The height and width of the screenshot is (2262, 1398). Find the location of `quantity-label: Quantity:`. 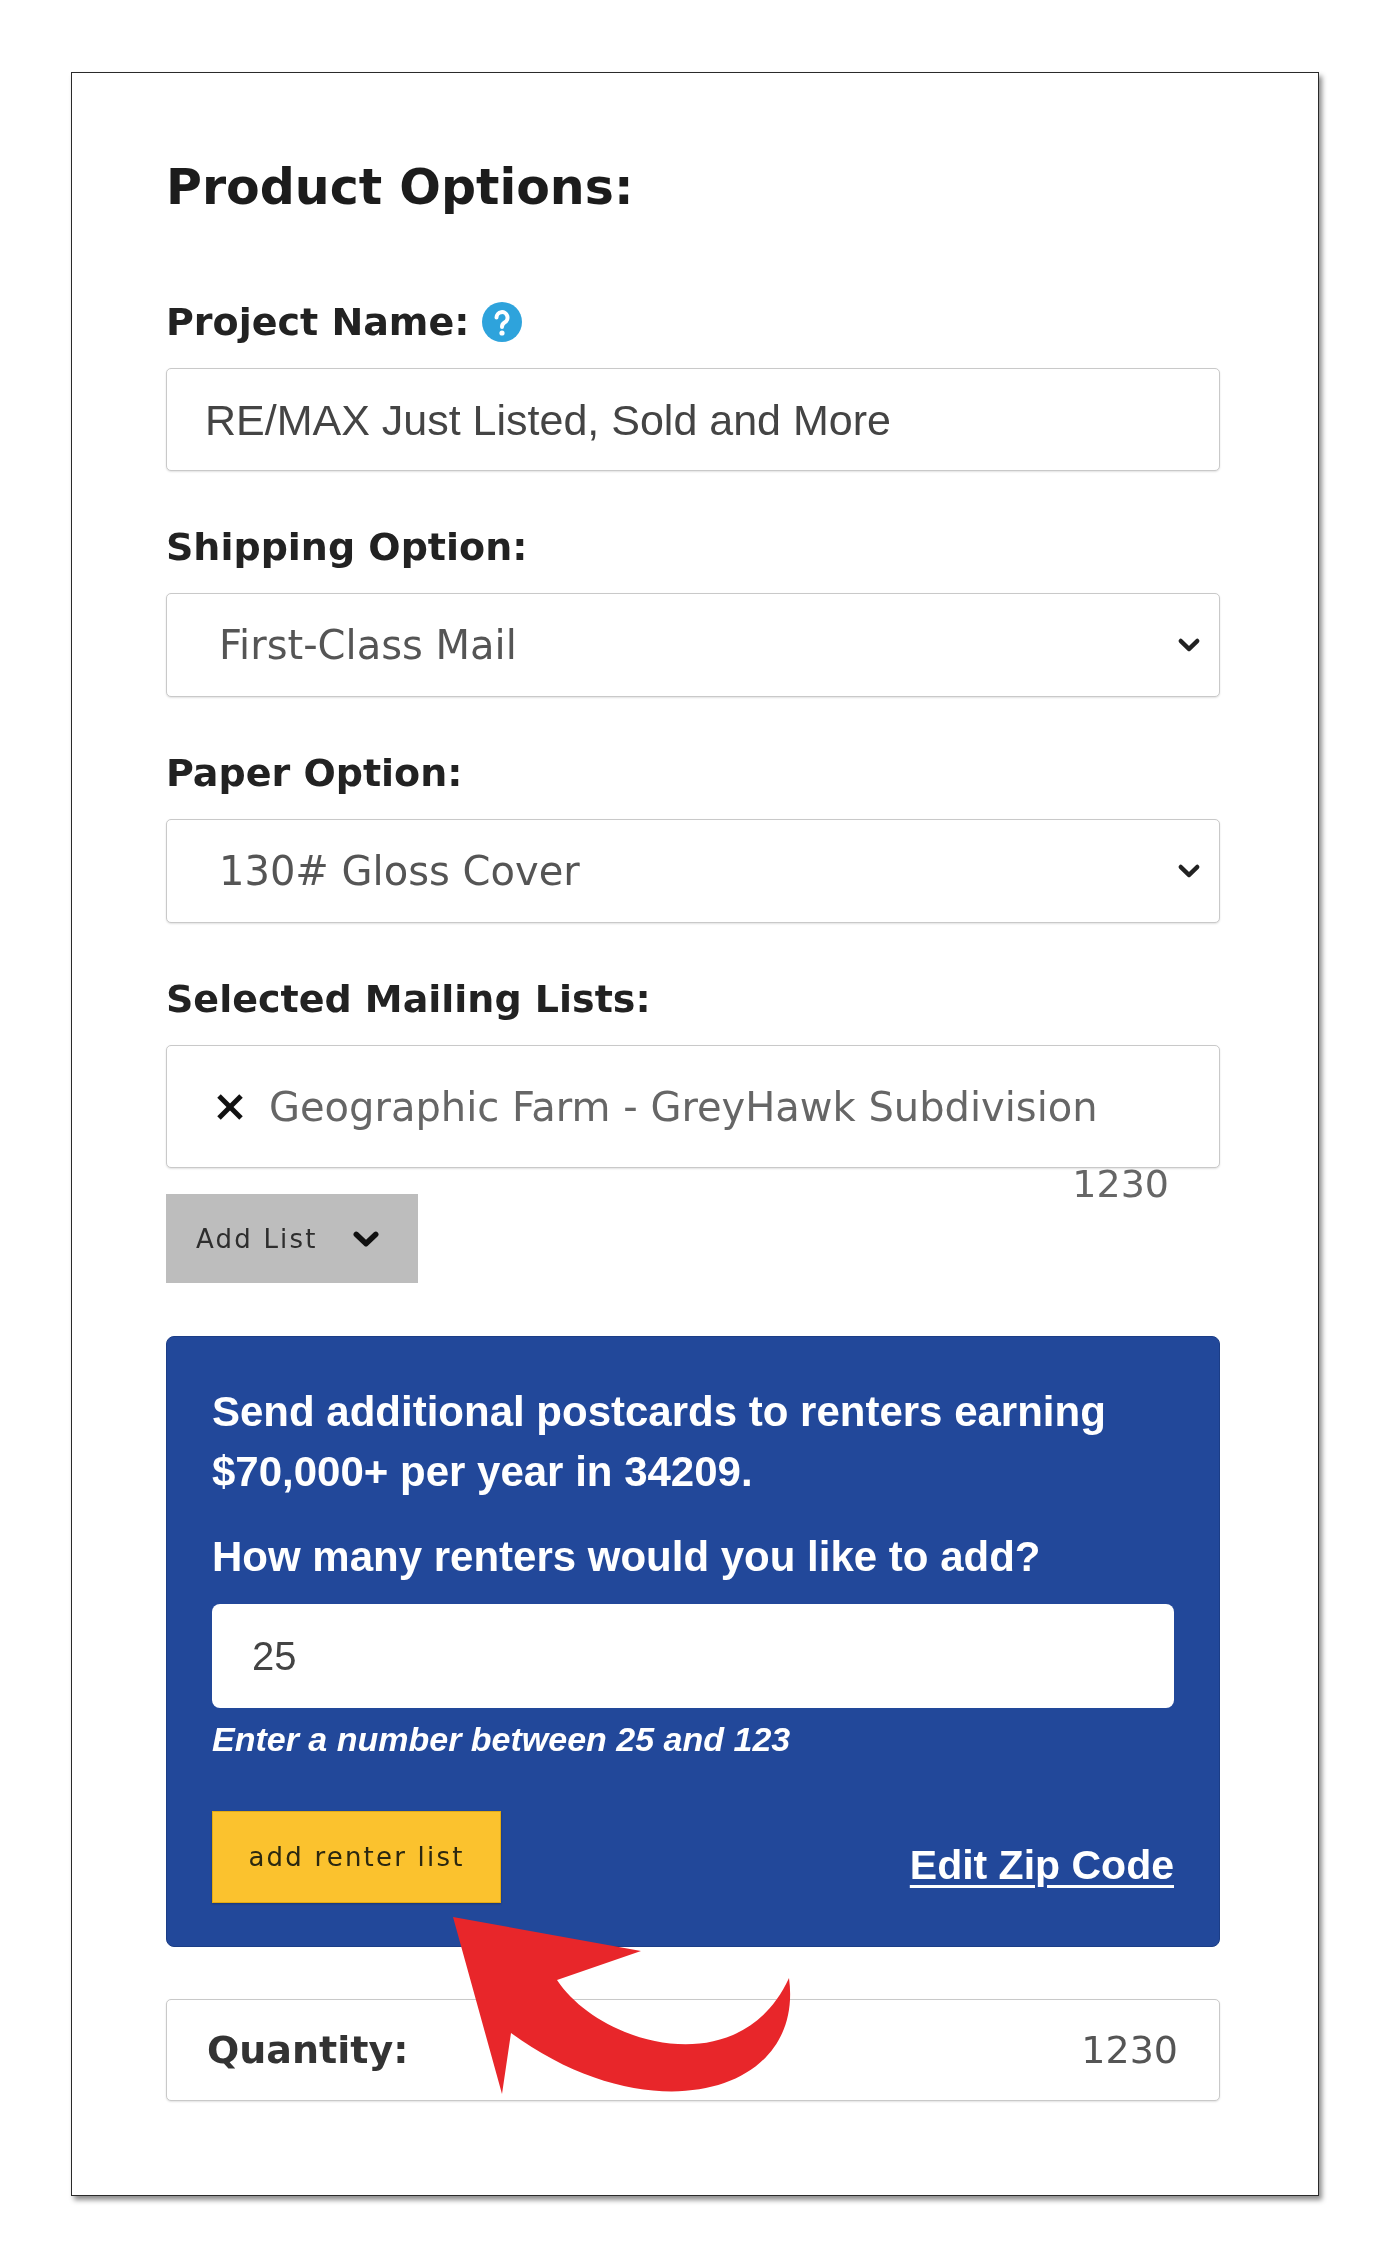

quantity-label: Quantity: is located at coordinates (308, 2050).